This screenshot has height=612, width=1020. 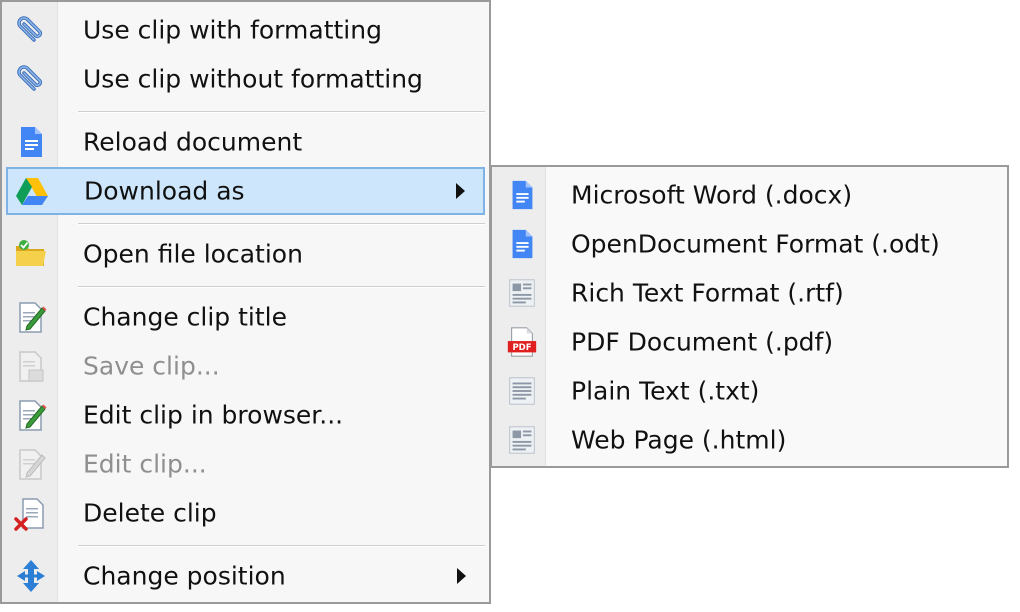 I want to click on download-txt-item: Plain Text (.txt), so click(x=749, y=391).